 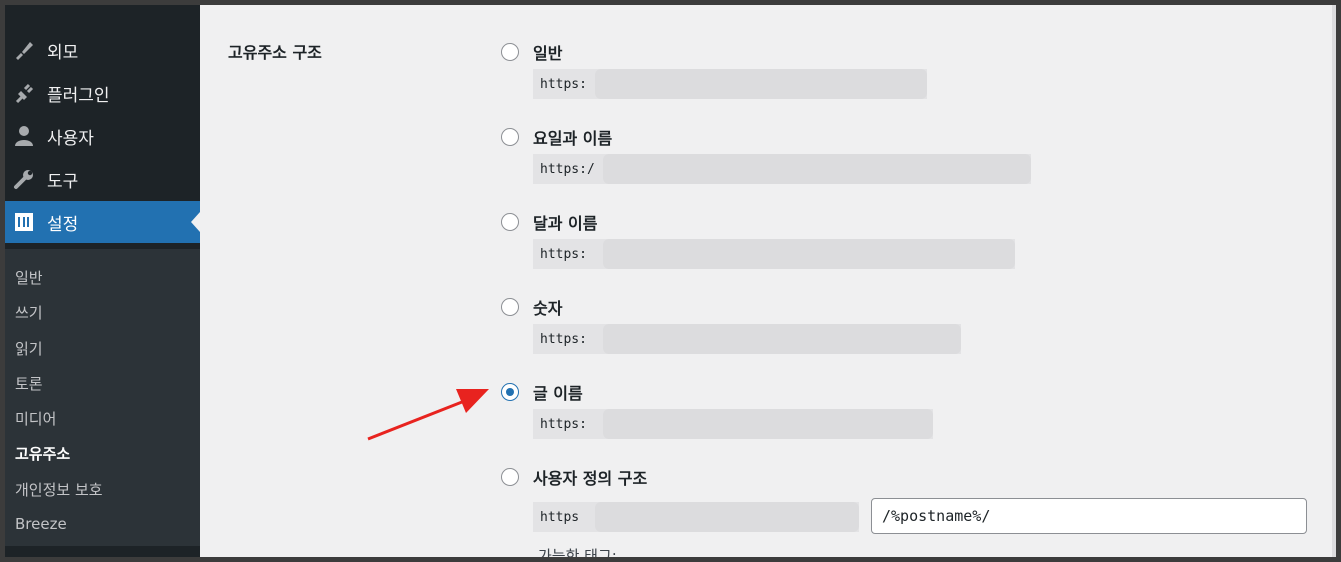 What do you see at coordinates (590, 478) in the screenshot?
I see `option-label: 사용자 정의 구조` at bounding box center [590, 478].